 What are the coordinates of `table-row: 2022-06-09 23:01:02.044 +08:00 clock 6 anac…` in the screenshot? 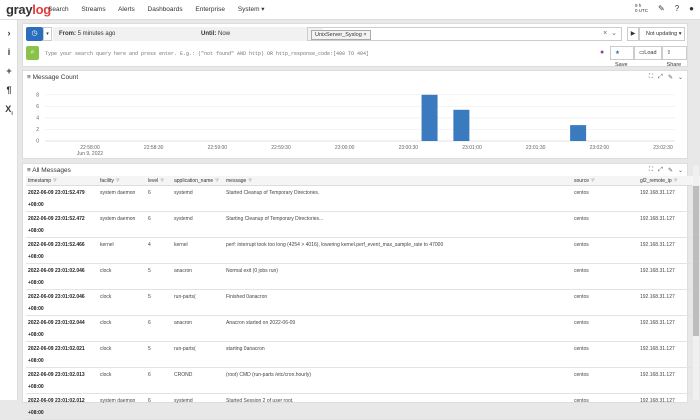 It's located at (363, 328).